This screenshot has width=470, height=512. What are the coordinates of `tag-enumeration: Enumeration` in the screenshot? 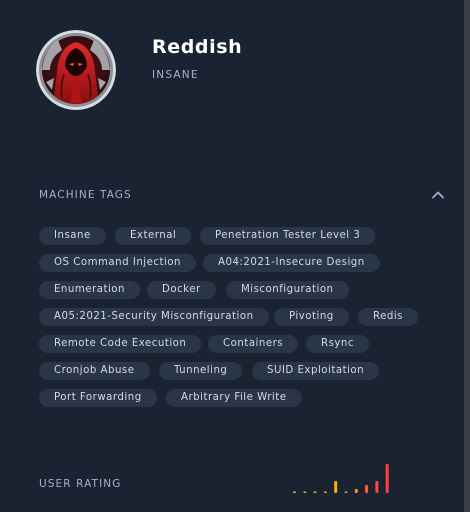 It's located at (89, 290).